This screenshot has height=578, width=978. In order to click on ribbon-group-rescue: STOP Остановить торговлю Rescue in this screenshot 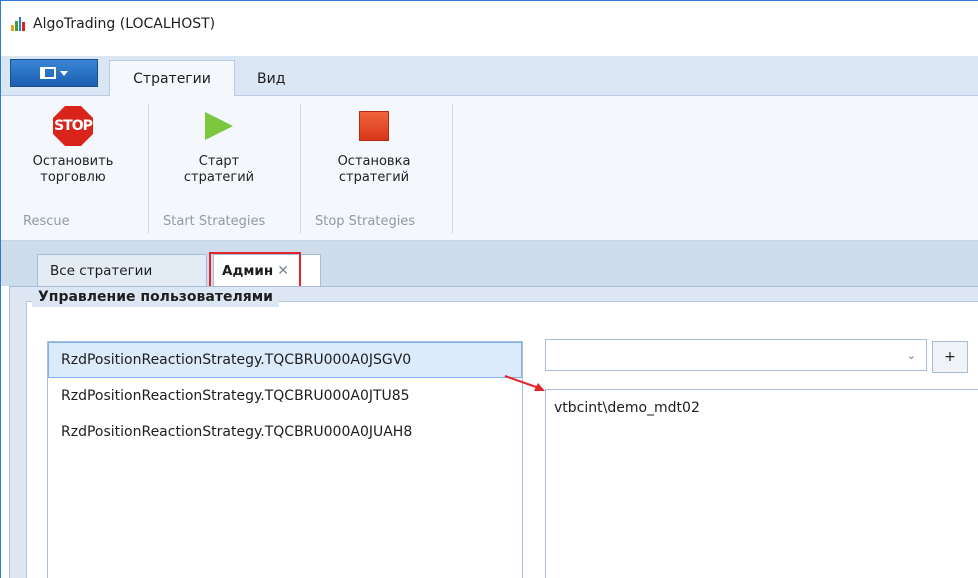, I will do `click(75, 167)`.